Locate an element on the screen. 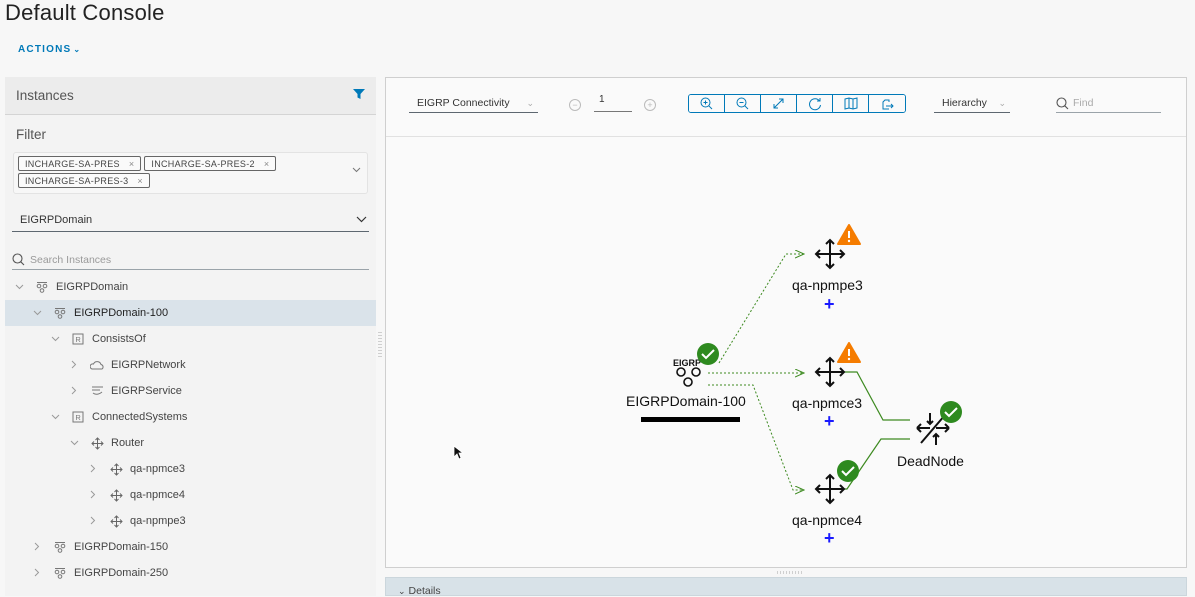 The height and width of the screenshot is (597, 1195). instances-header: Instances is located at coordinates (190, 96).